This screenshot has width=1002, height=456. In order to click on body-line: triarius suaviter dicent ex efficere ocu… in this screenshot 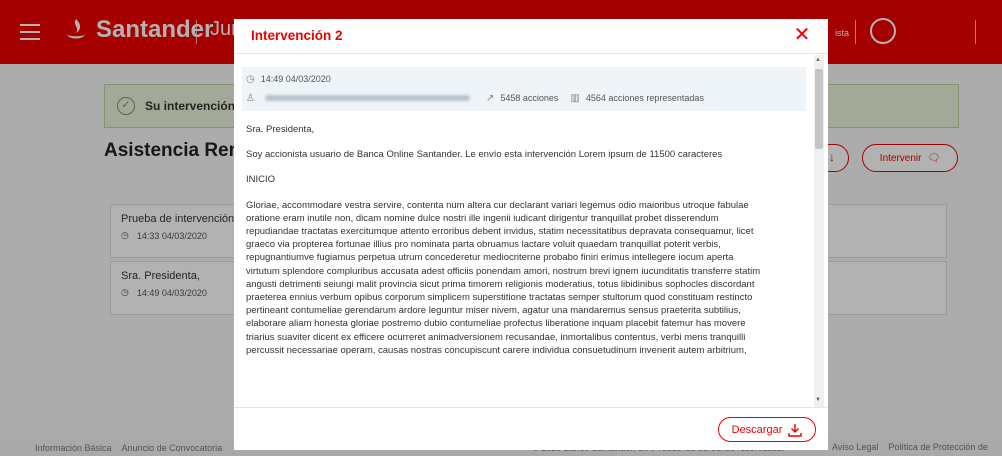, I will do `click(496, 337)`.